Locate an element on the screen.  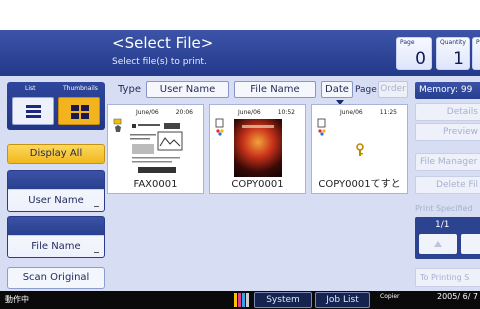
quantity-value: 1 is located at coordinates (458, 59).